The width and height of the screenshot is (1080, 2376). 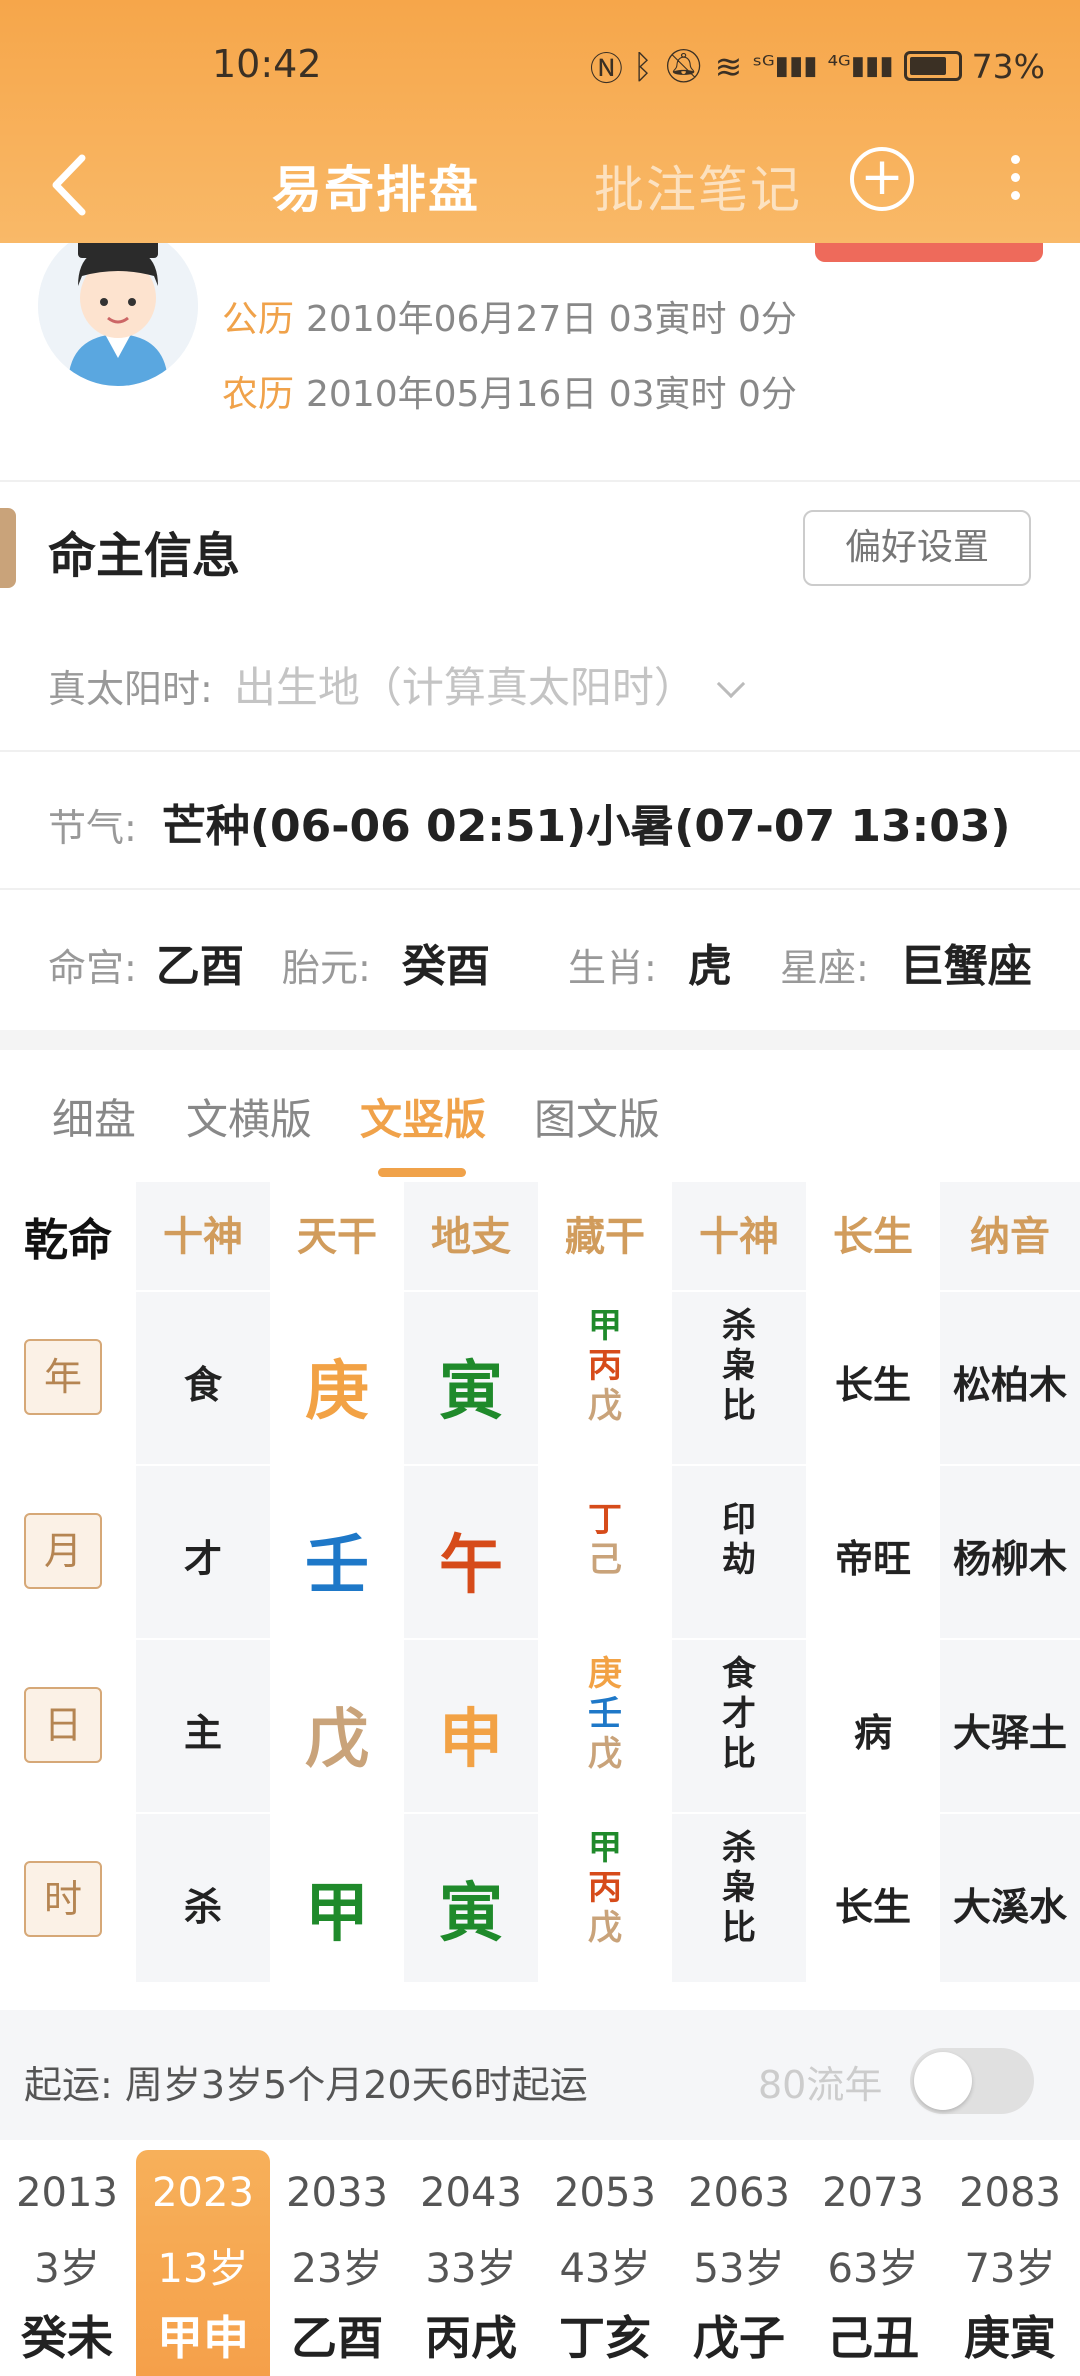 I want to click on shishen2-char: 枭, so click(x=739, y=1888).